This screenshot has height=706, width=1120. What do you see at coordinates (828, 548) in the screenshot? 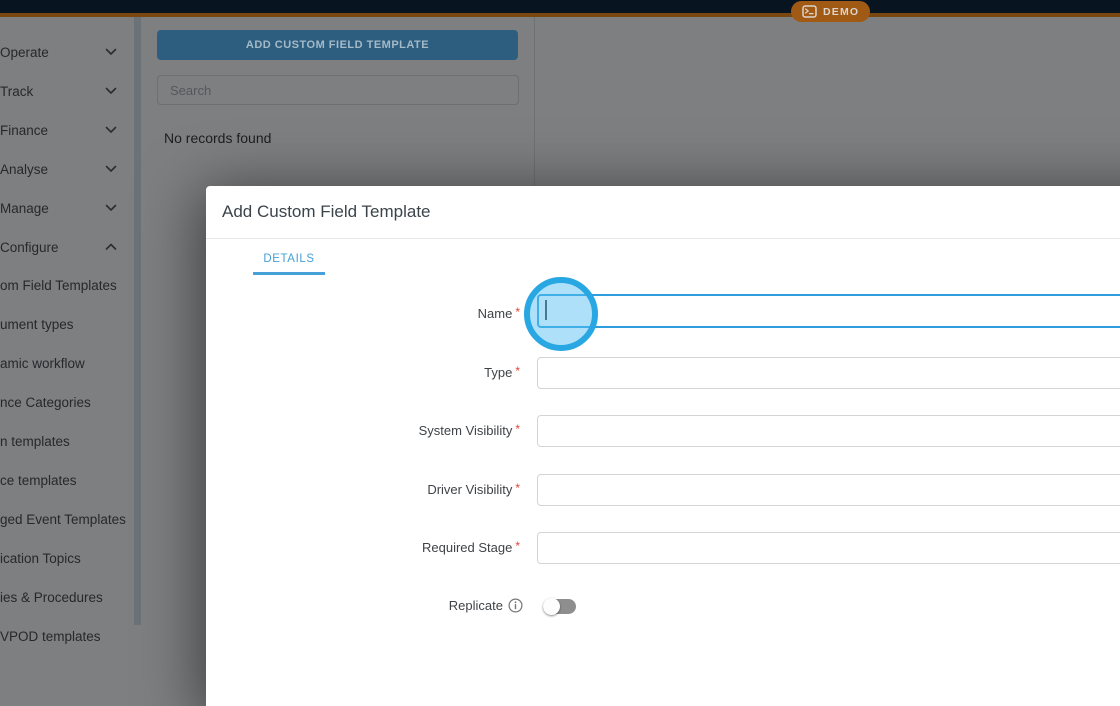
I see `required-stage-field` at bounding box center [828, 548].